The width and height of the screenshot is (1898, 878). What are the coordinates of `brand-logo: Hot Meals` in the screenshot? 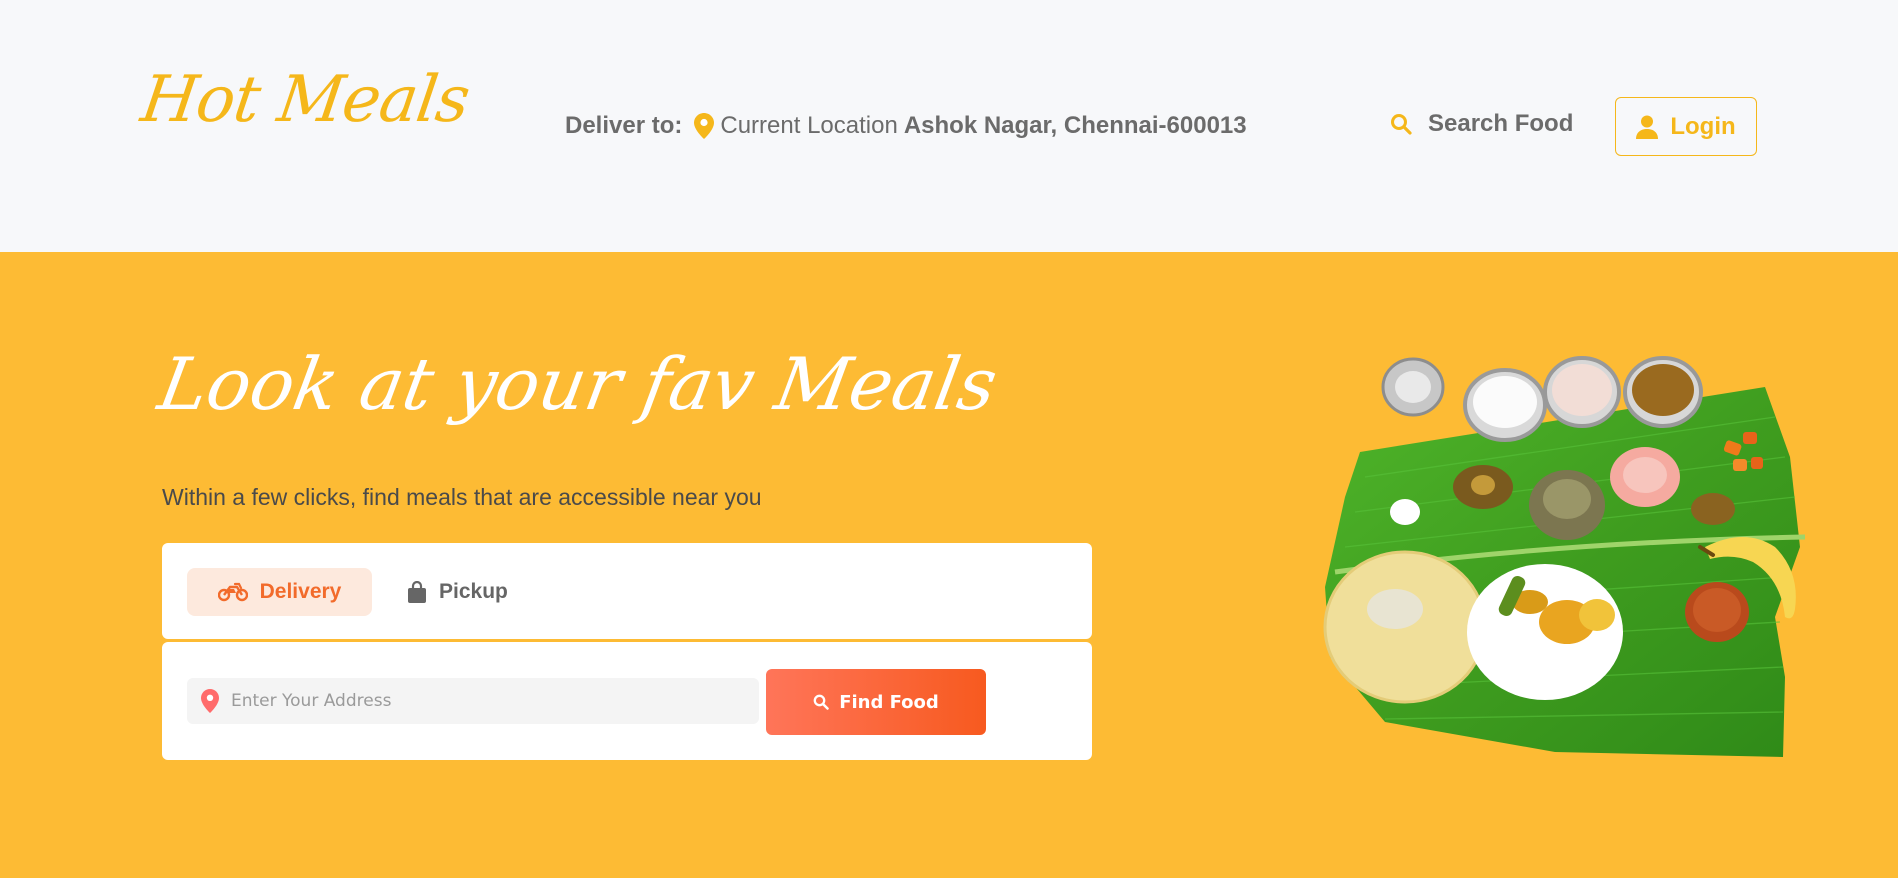 It's located at (305, 100).